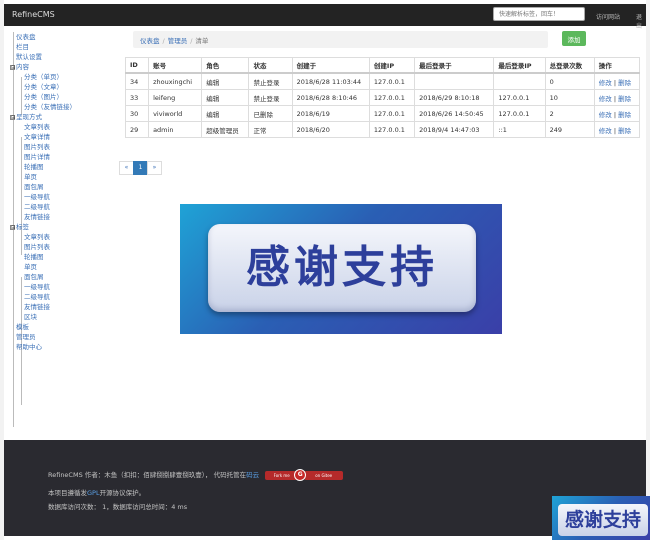  Describe the element at coordinates (569, 65) in the screenshot. I see `col-header-login-count: 总登录次数` at that location.